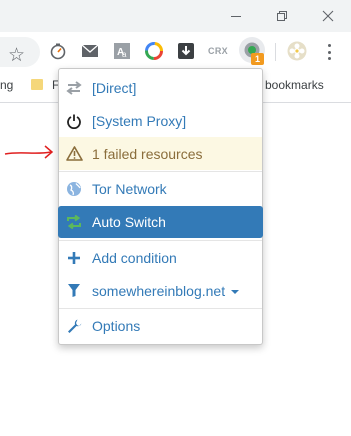 This screenshot has width=351, height=436. What do you see at coordinates (74, 222) in the screenshot?
I see `retweet-icon` at bounding box center [74, 222].